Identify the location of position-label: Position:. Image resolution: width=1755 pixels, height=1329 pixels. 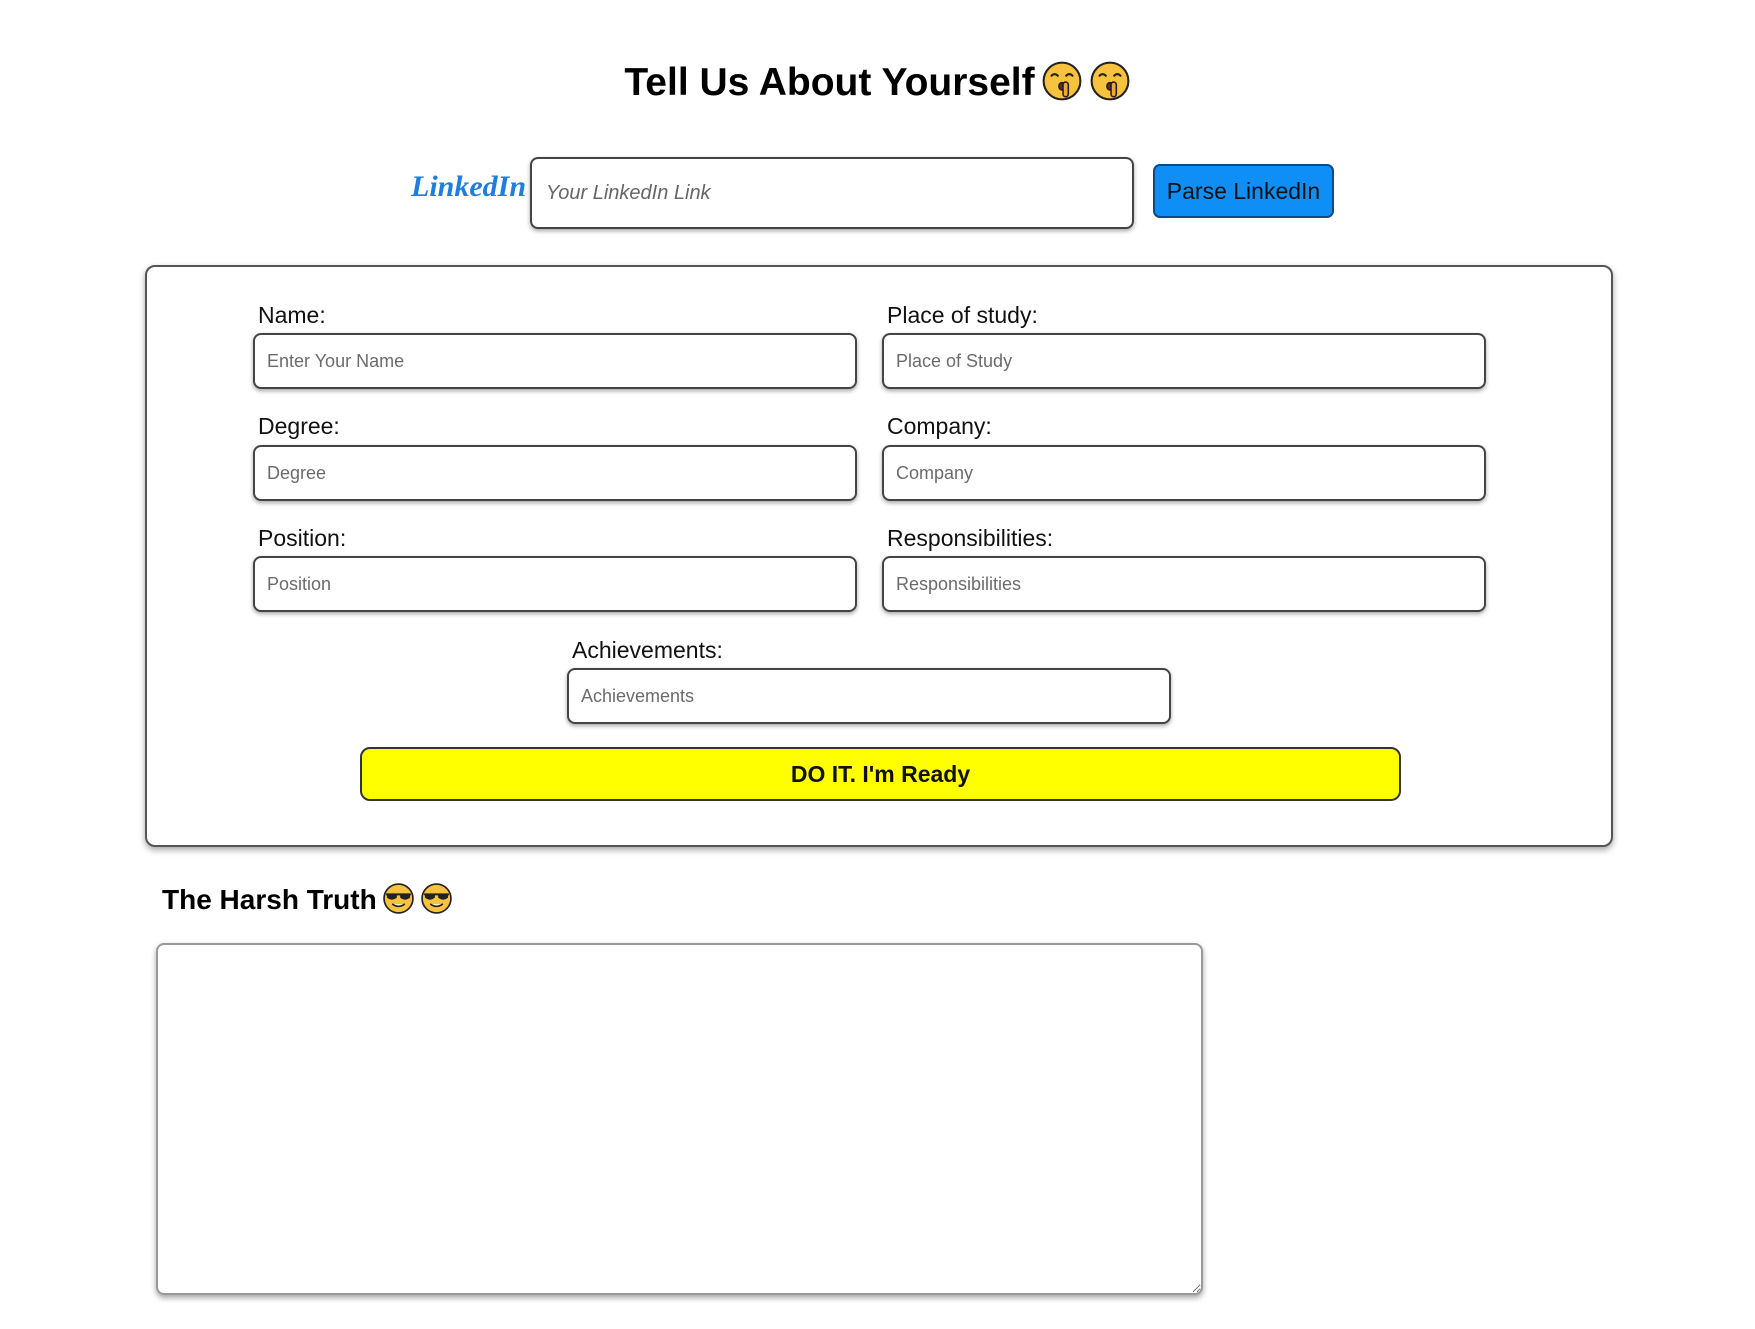
(302, 538).